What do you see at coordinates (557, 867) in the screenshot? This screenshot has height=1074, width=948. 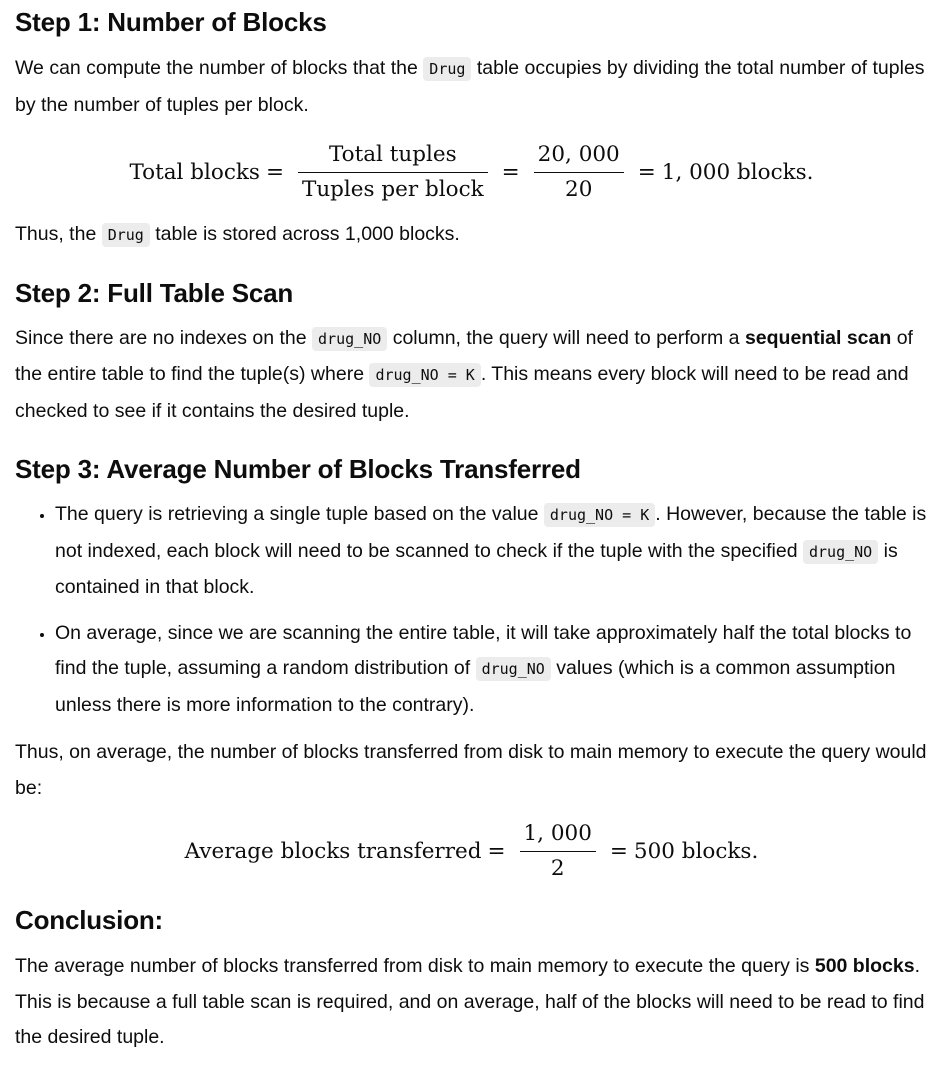 I see `fraction-denominator: 2` at bounding box center [557, 867].